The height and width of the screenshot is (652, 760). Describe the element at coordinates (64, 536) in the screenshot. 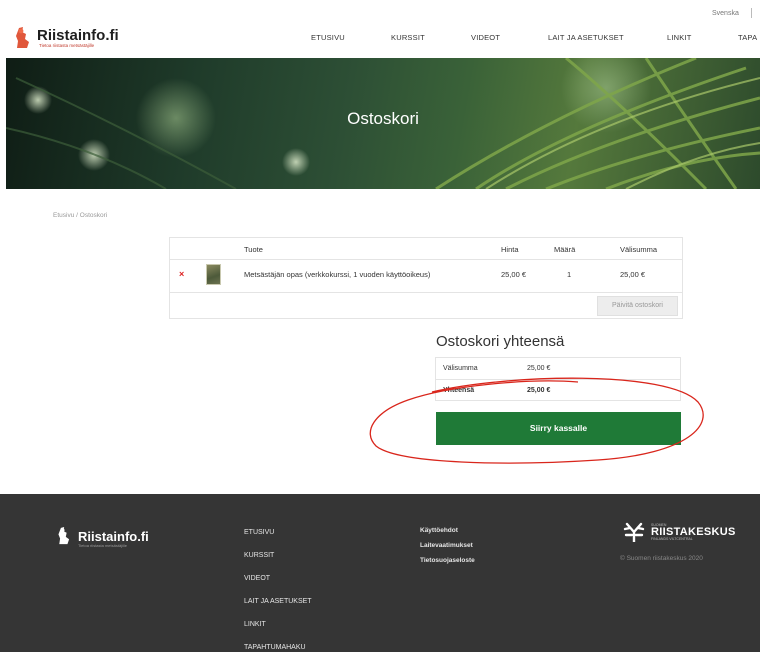

I see `hunter-logo-icon` at that location.